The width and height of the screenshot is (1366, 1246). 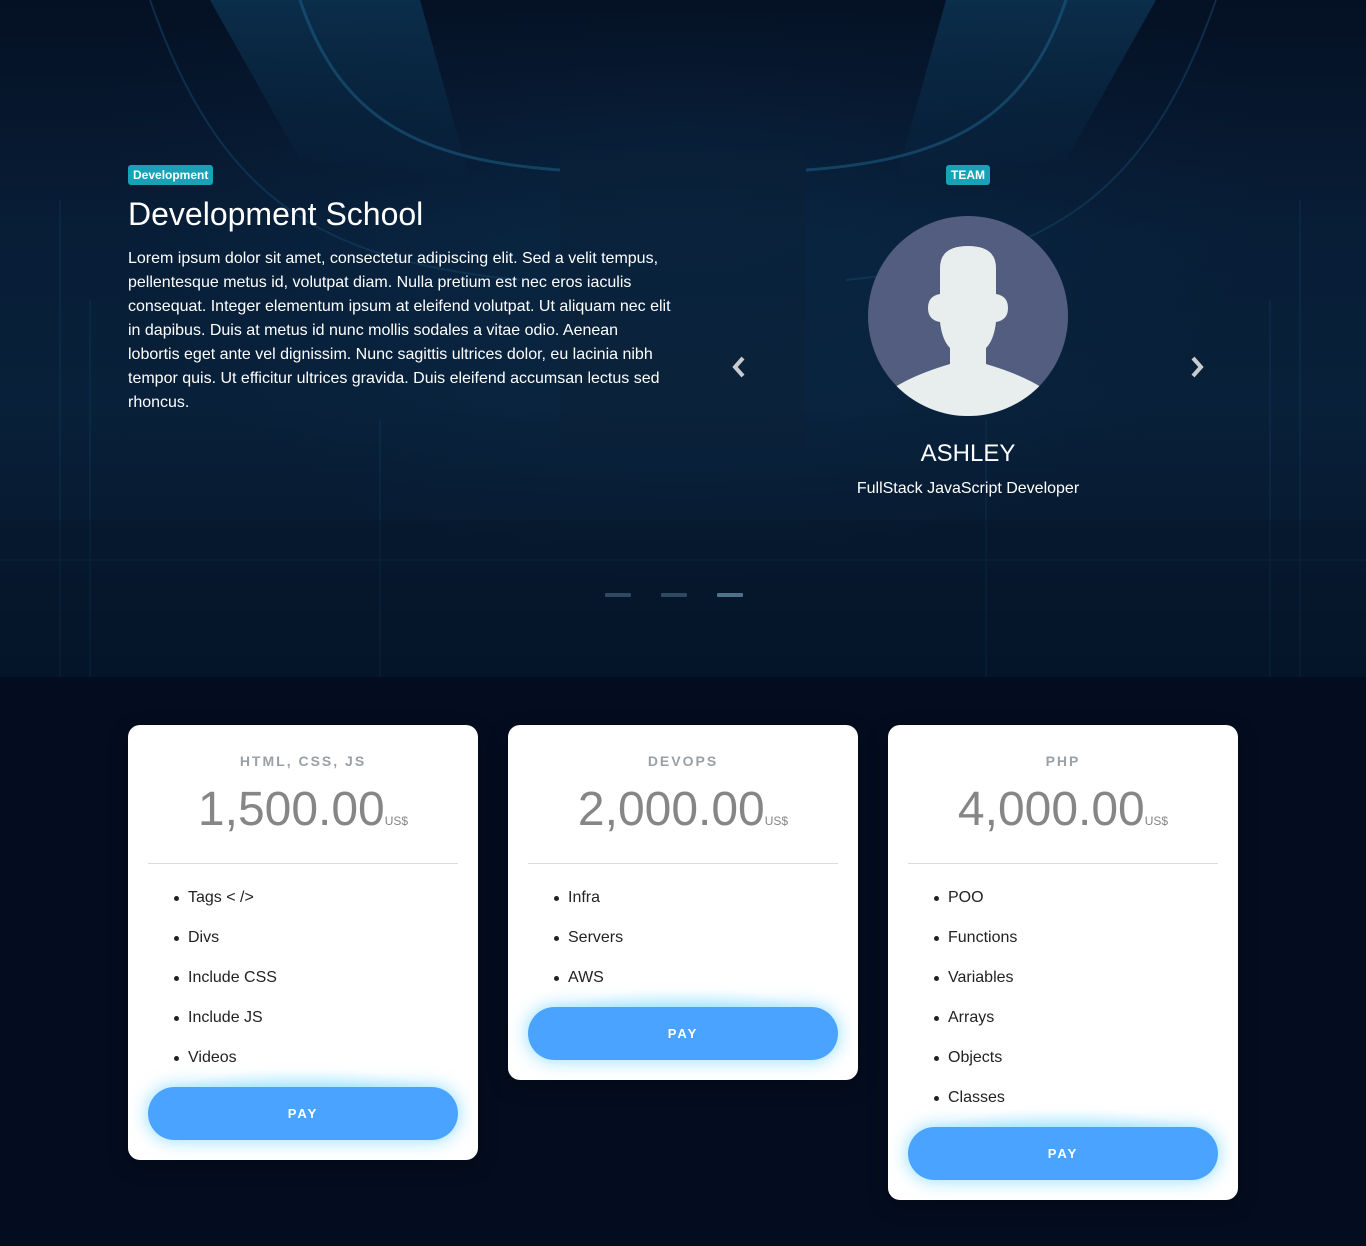 What do you see at coordinates (1051, 809) in the screenshot?
I see `plan-price: 4,000.00` at bounding box center [1051, 809].